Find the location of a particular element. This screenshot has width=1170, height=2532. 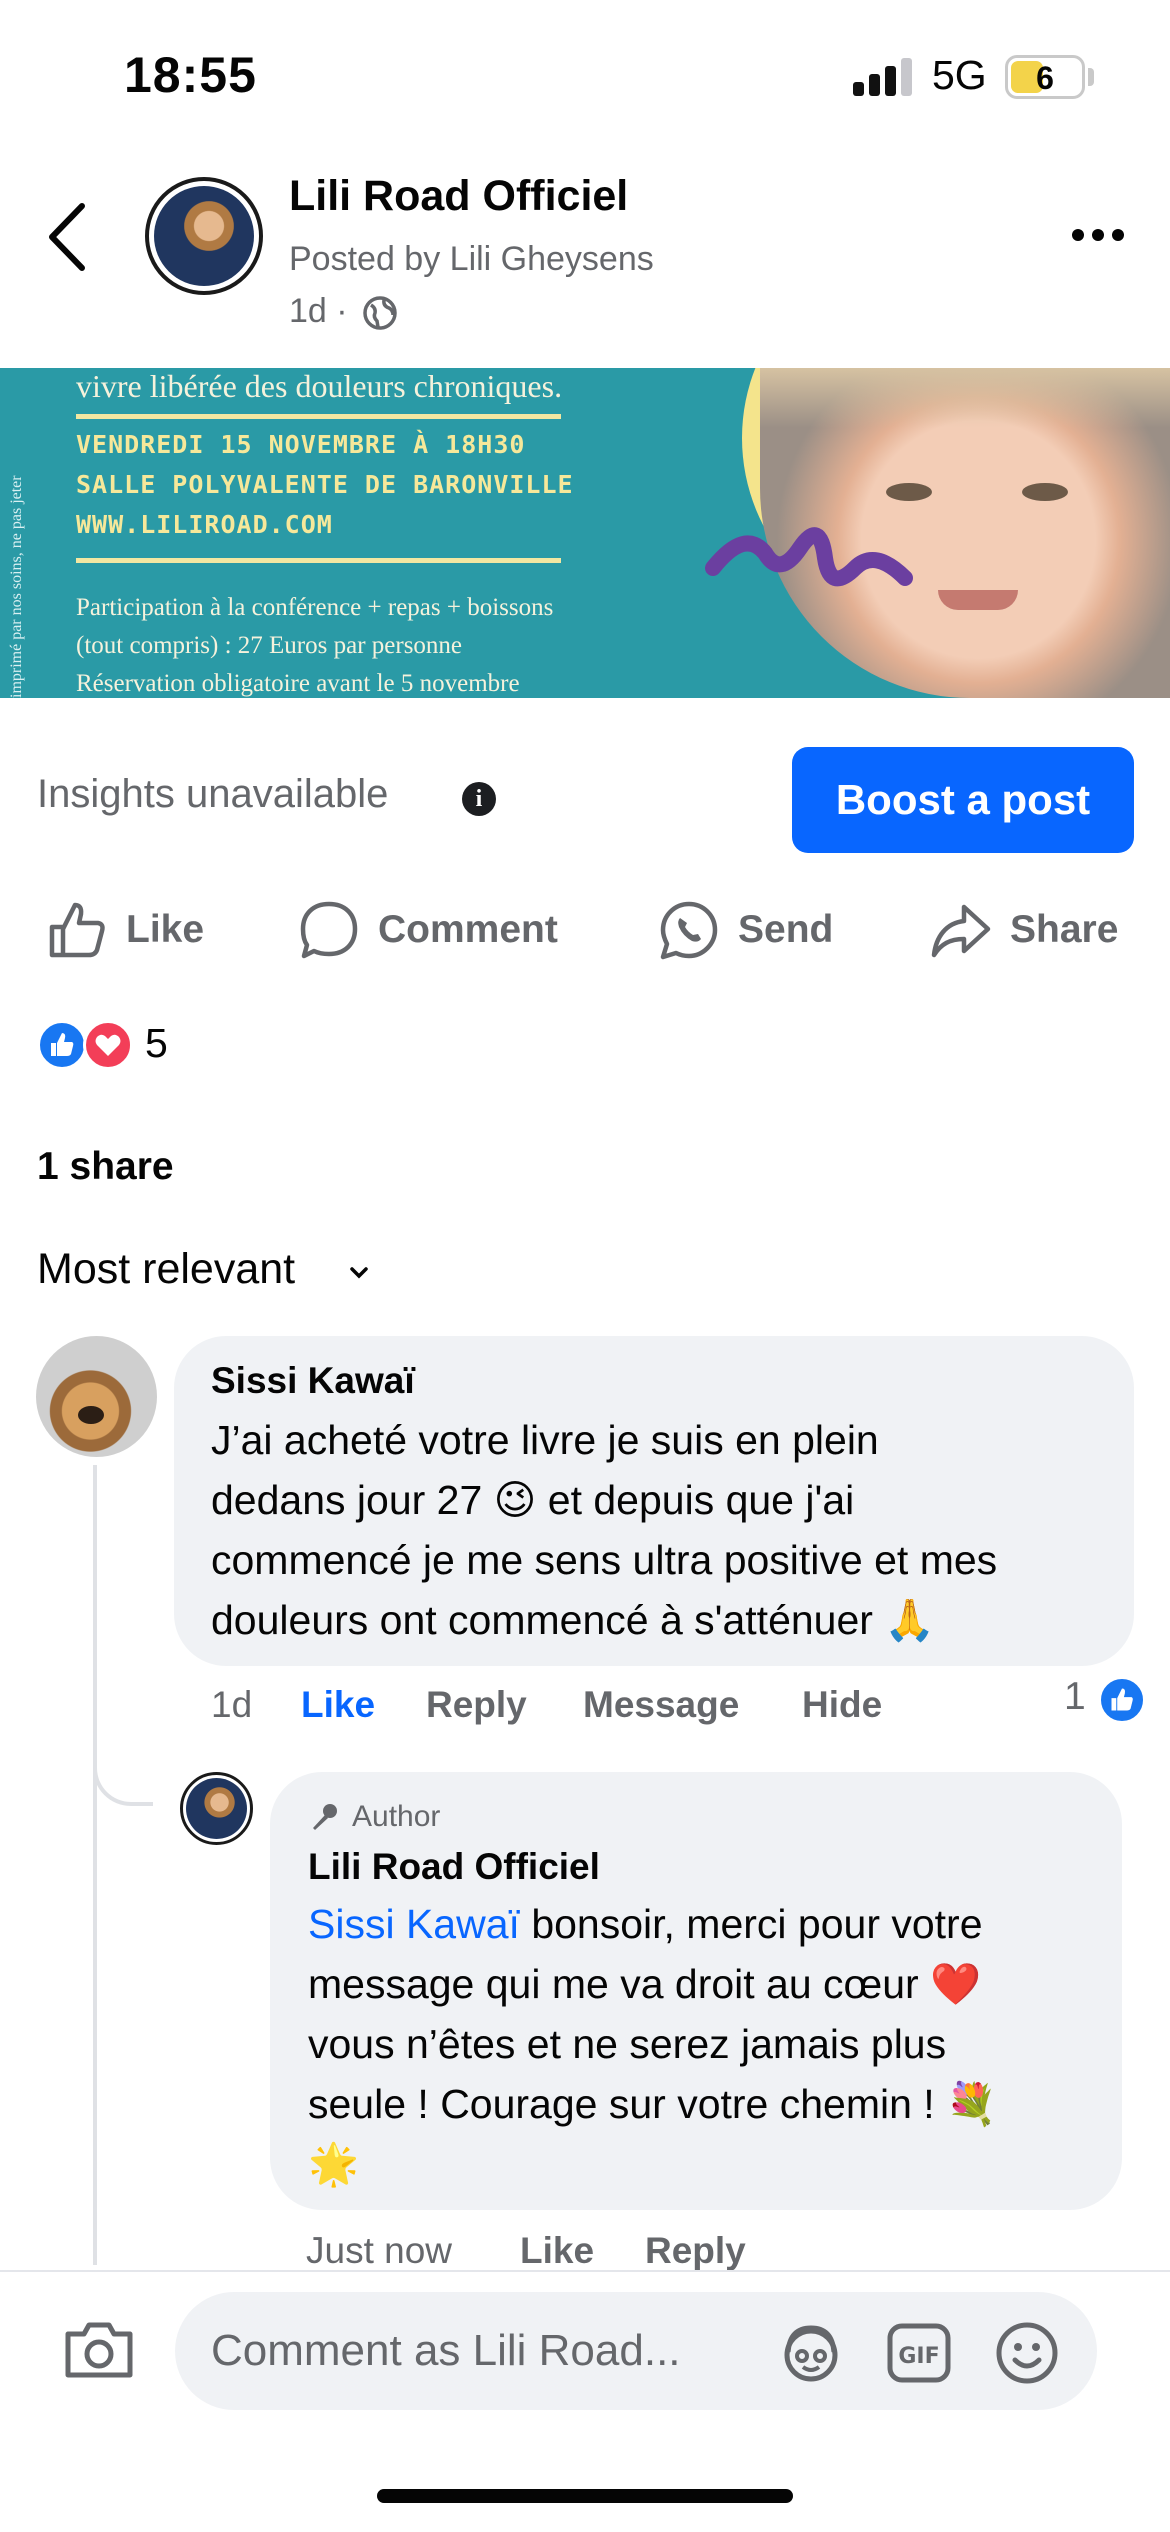

reply-text-line-rest: bonsoir, merci pour votre is located at coordinates (751, 1924).